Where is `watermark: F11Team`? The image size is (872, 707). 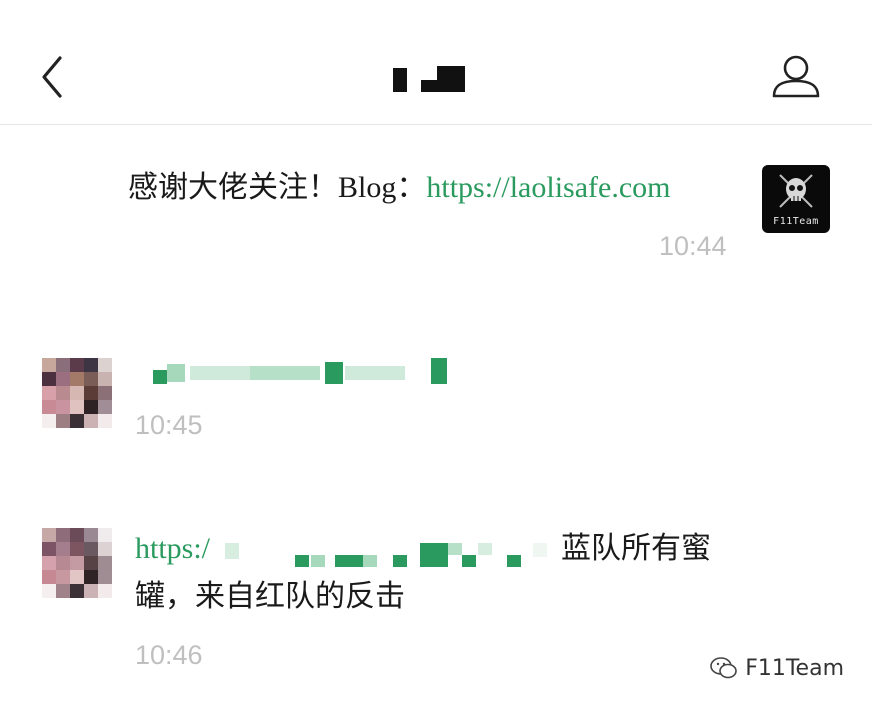
watermark: F11Team is located at coordinates (776, 668).